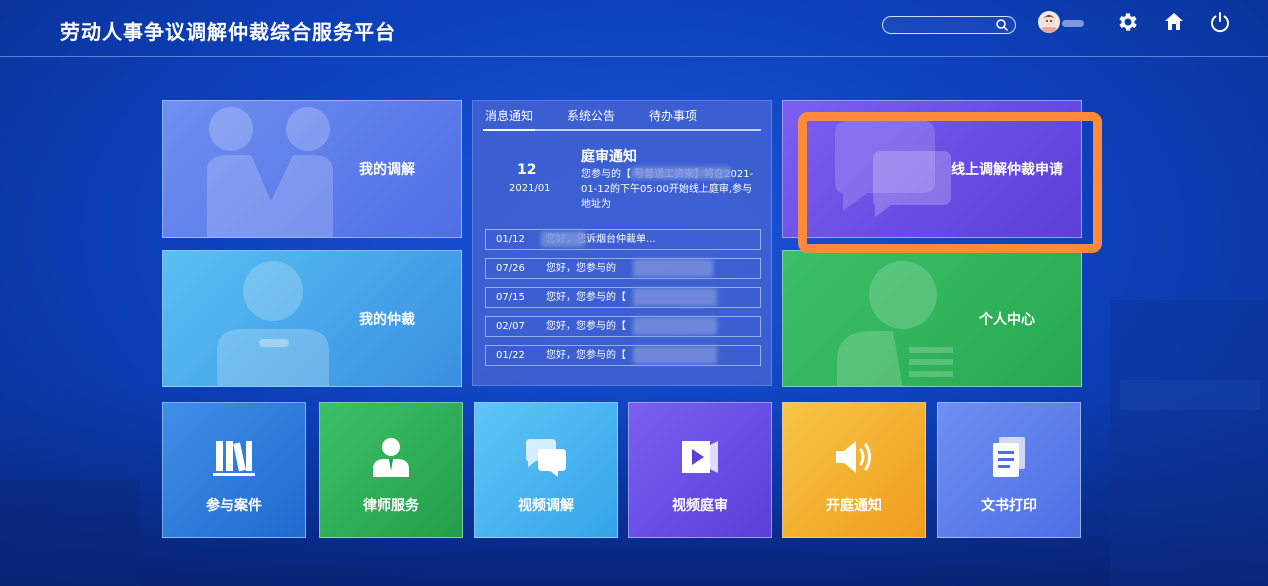  I want to click on user-avatar-icon, so click(1049, 23).